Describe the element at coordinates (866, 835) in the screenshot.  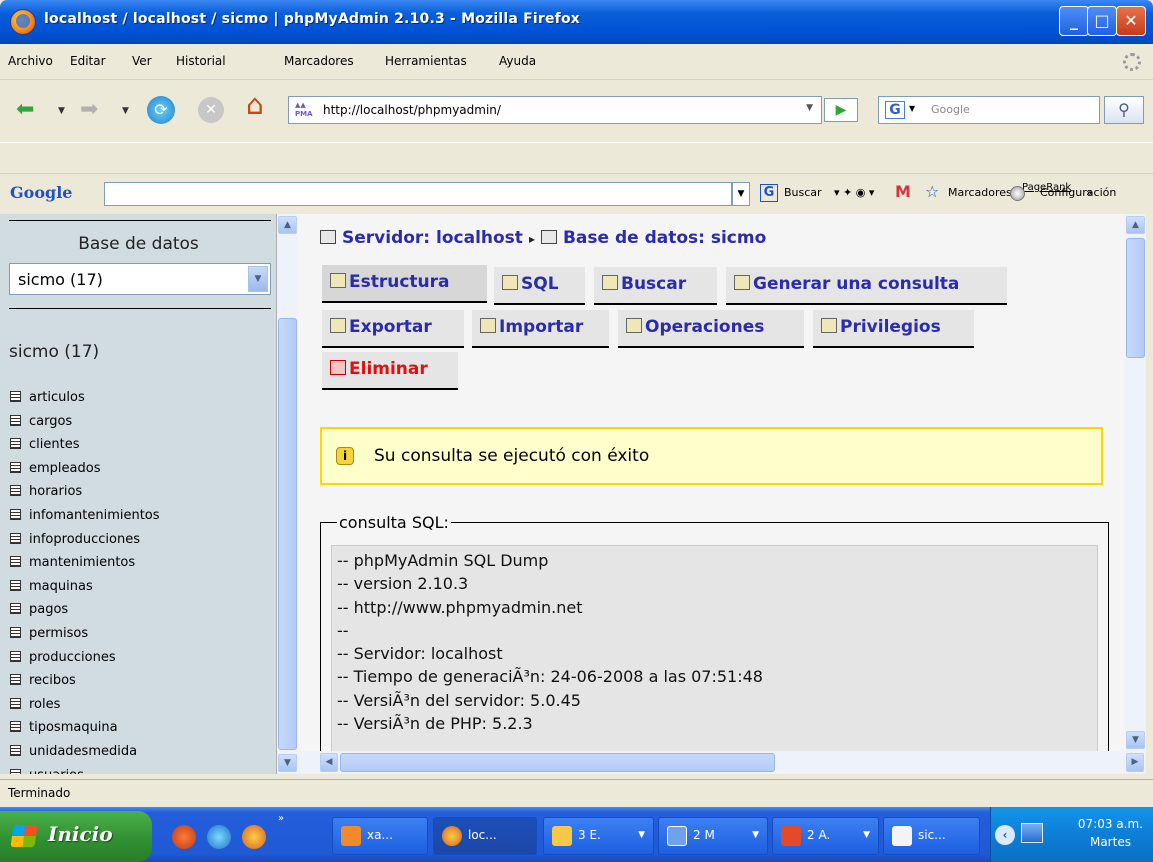
I see `group-dropdown-icon: ▼` at that location.